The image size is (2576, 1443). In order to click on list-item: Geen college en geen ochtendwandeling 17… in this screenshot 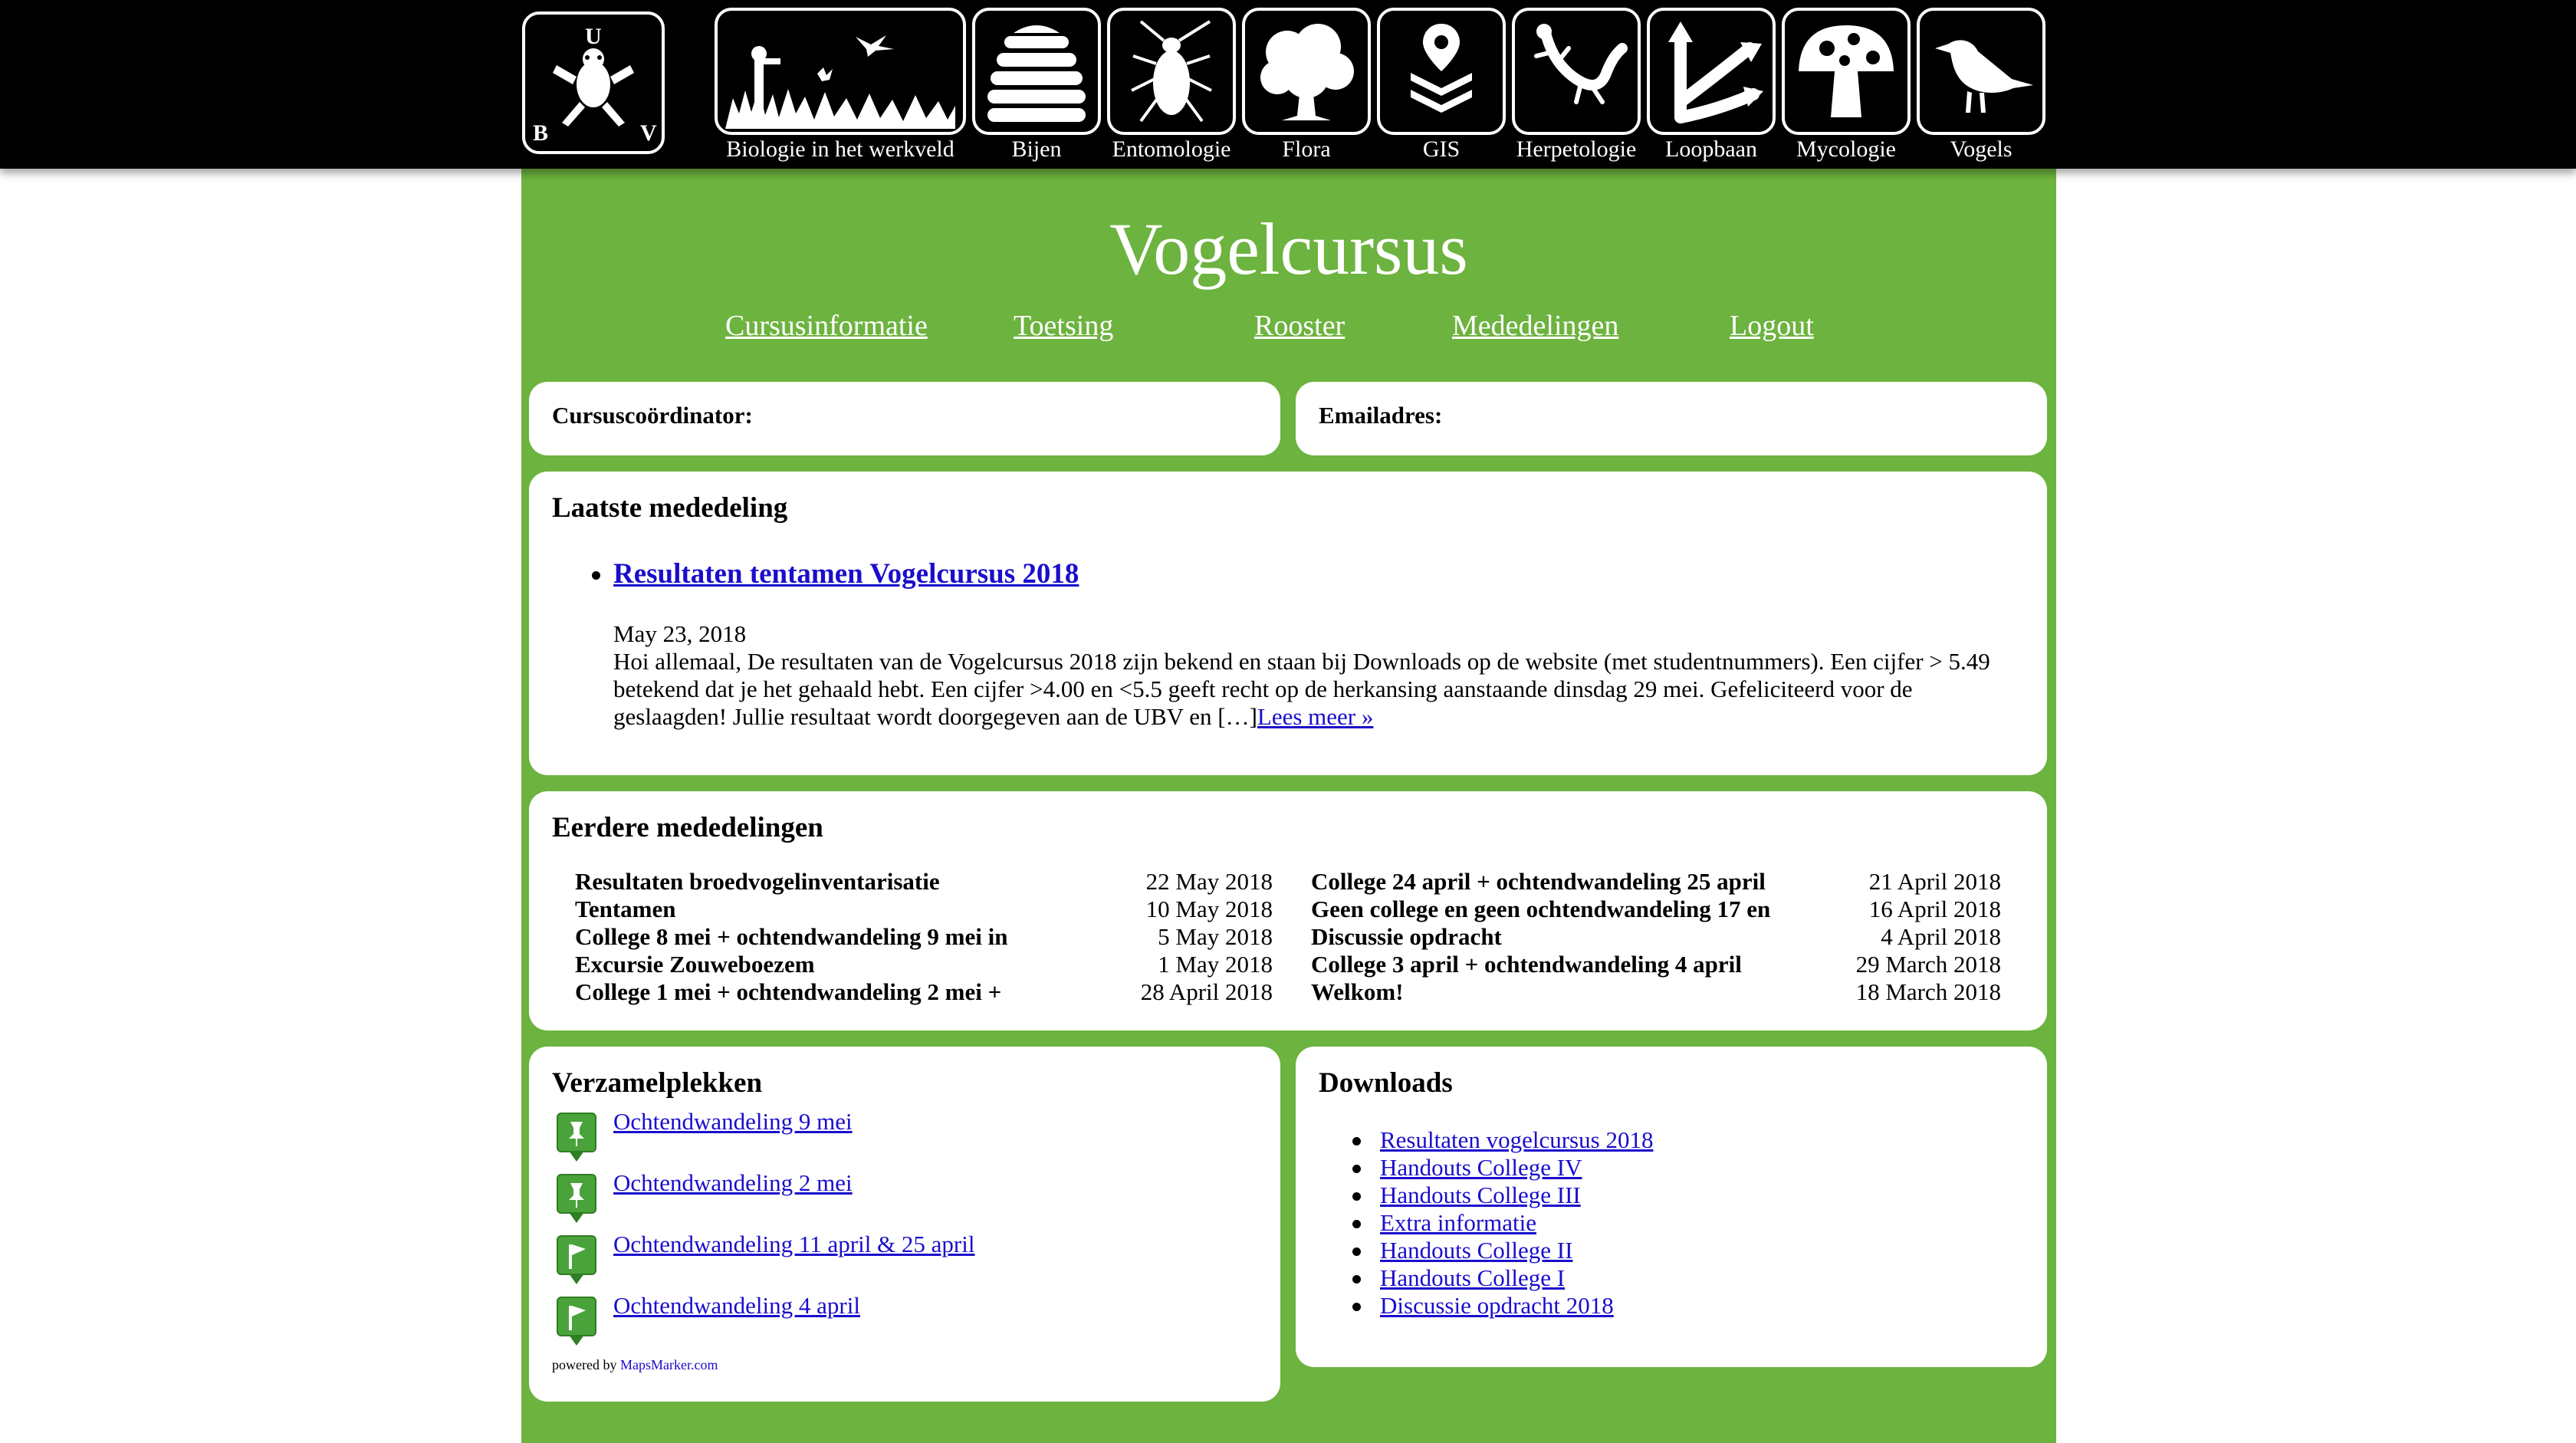, I will do `click(1656, 910)`.